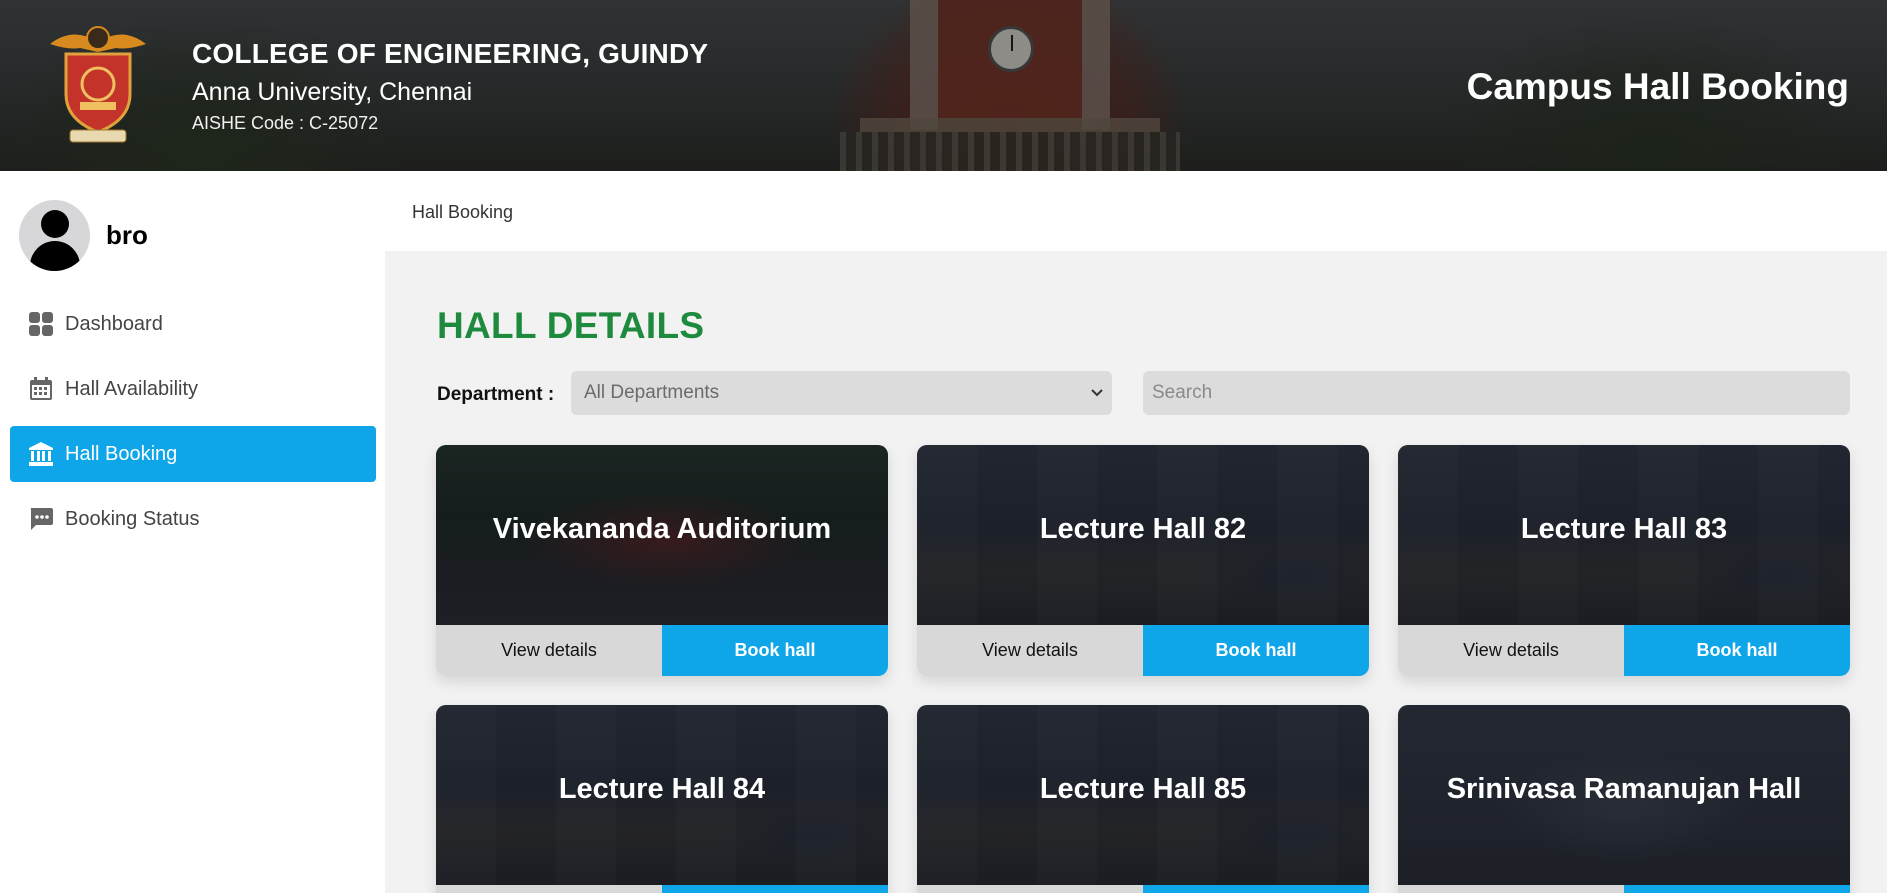  What do you see at coordinates (1657, 86) in the screenshot?
I see `app-title: Campus Hall Booking` at bounding box center [1657, 86].